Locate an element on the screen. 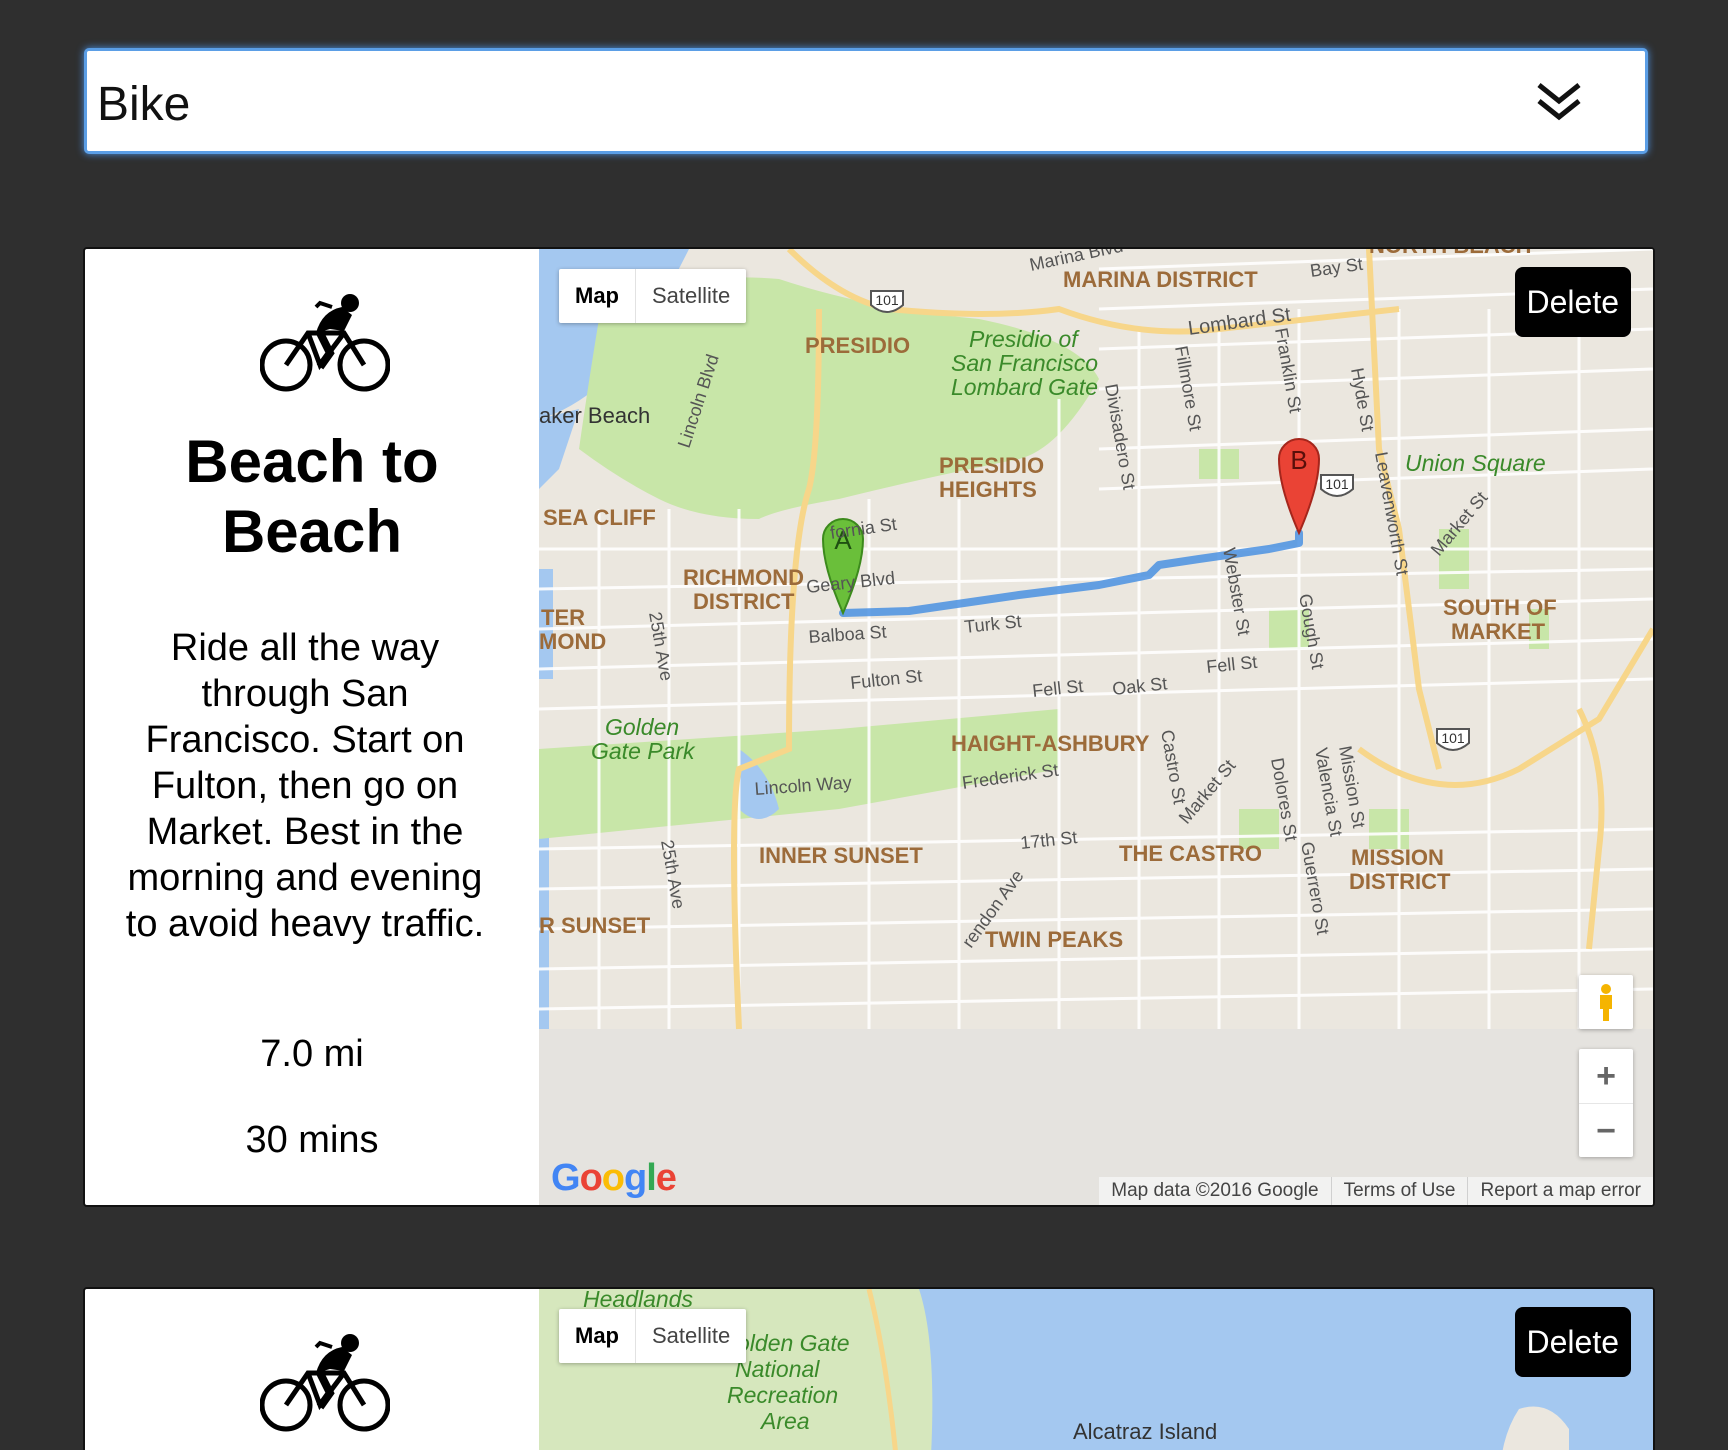 This screenshot has height=1450, width=1728. map-label: aker Beach is located at coordinates (594, 415).